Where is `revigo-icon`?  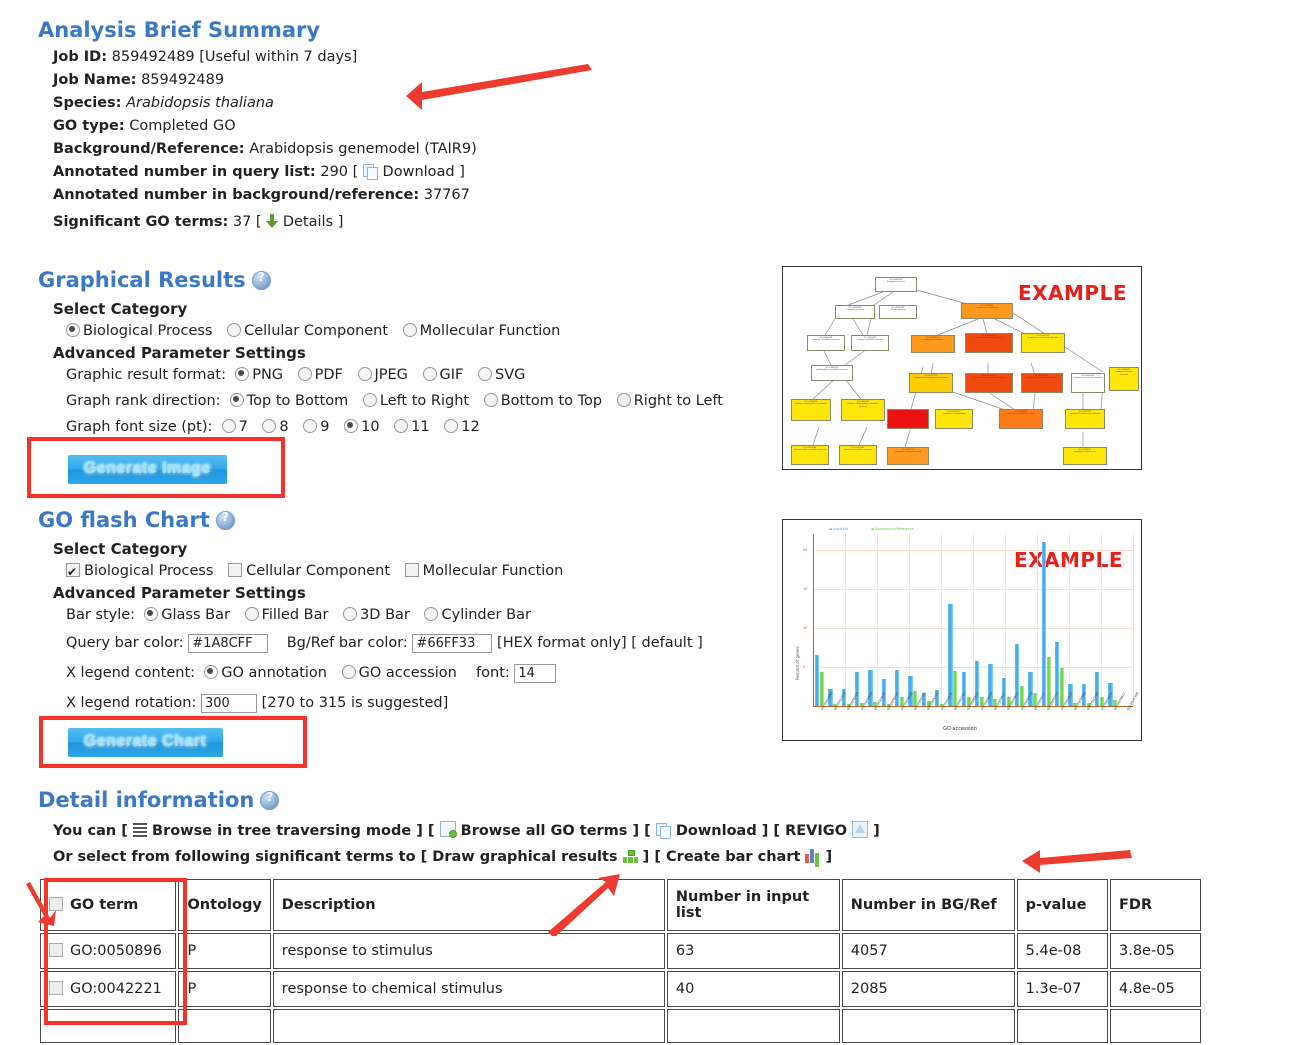 revigo-icon is located at coordinates (860, 829).